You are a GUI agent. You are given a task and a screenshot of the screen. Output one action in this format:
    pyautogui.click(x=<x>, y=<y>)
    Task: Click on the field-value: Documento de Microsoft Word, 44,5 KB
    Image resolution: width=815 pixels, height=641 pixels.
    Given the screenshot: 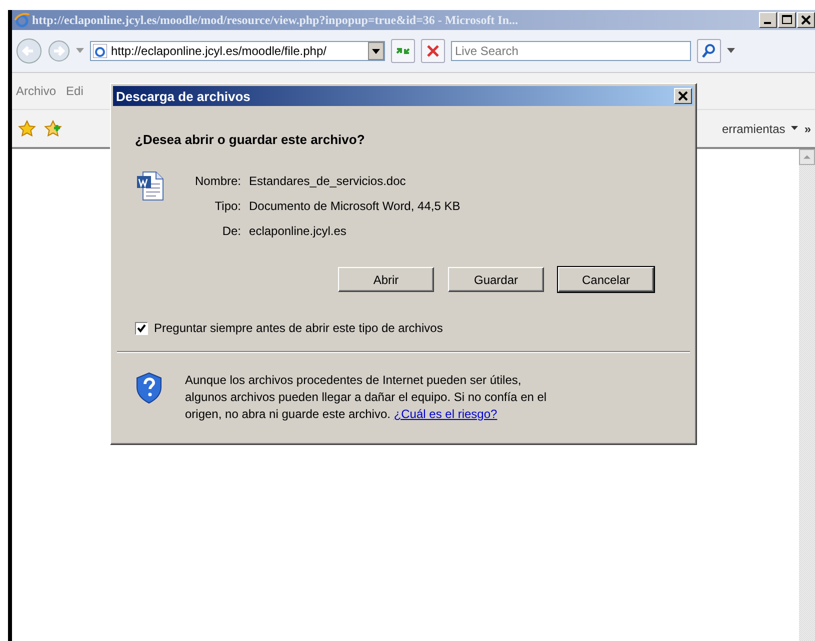 What is the action you would take?
    pyautogui.click(x=354, y=206)
    